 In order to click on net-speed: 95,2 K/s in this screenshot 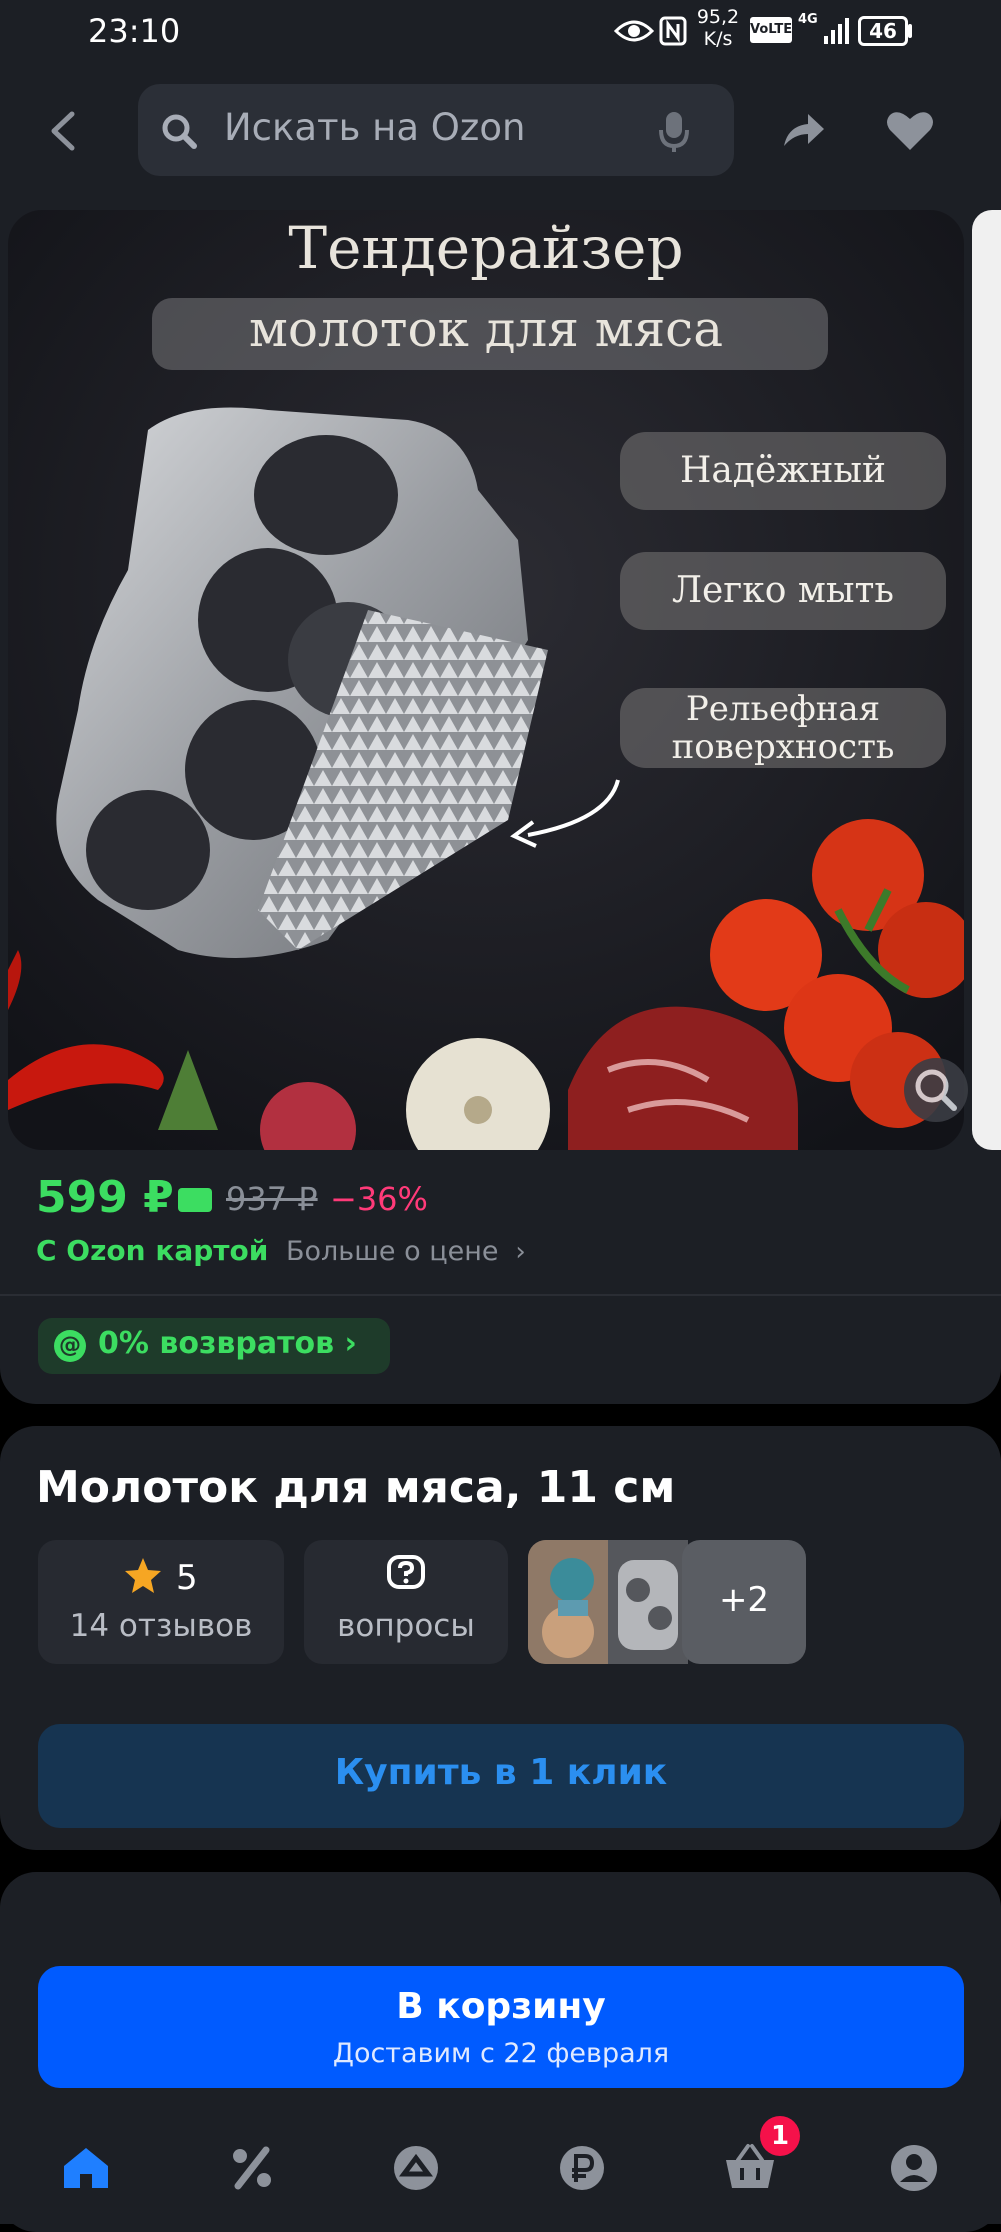, I will do `click(718, 28)`.